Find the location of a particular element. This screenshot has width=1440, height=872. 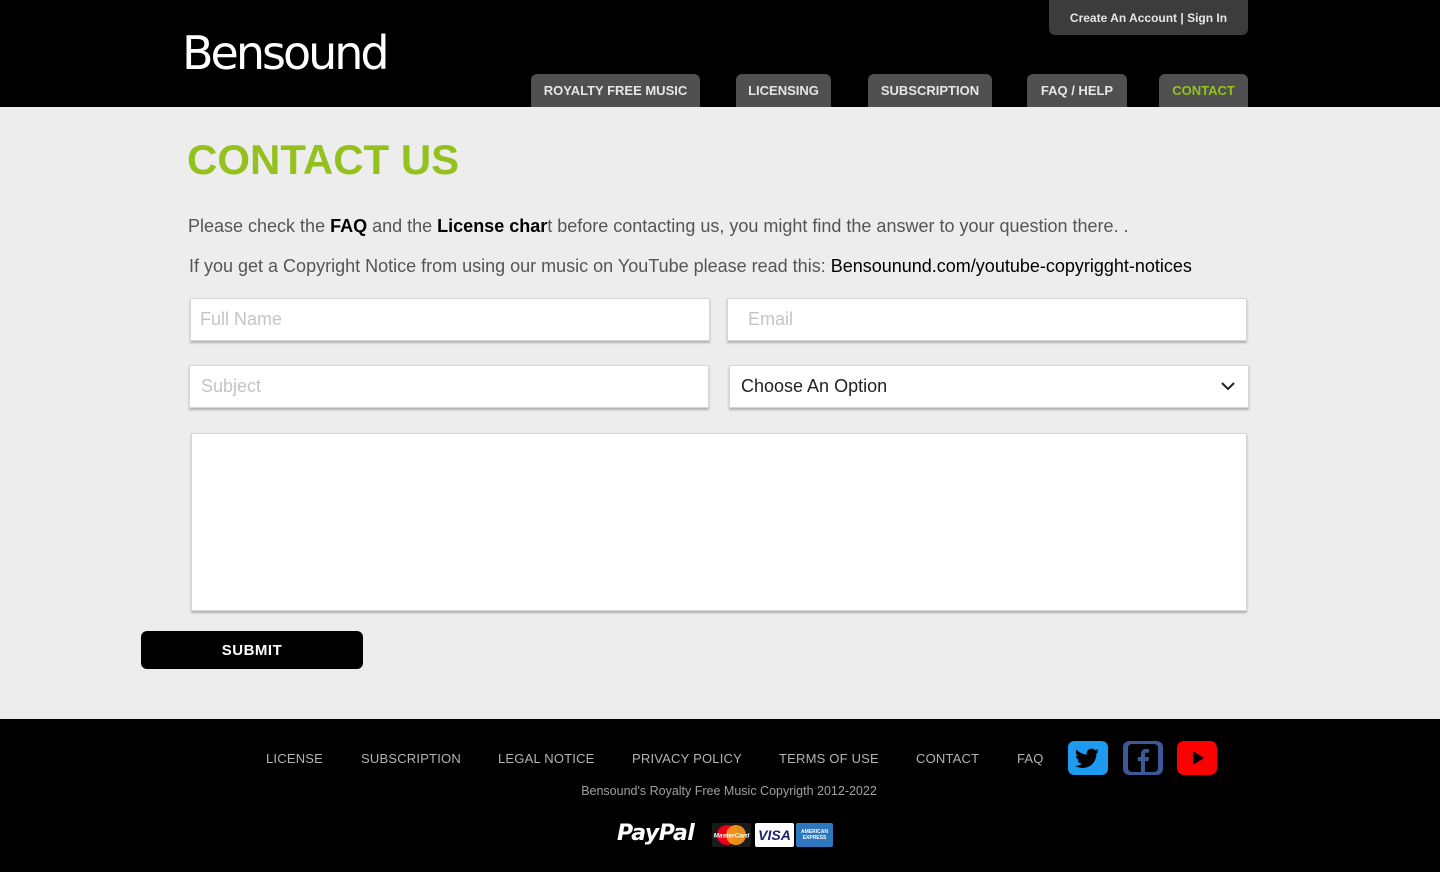

footer-link-privacy-policy: PRIVACY POLICY is located at coordinates (687, 758).